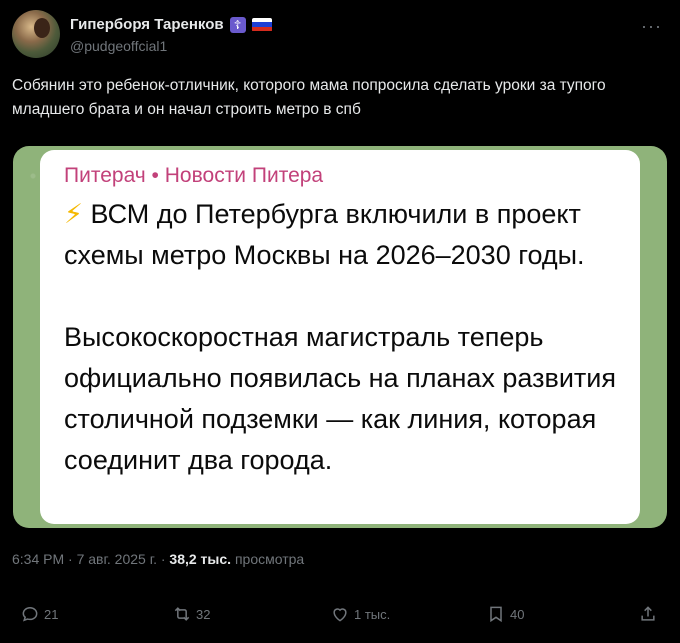 Image resolution: width=680 pixels, height=643 pixels. Describe the element at coordinates (496, 614) in the screenshot. I see `bookmark-icon` at that location.